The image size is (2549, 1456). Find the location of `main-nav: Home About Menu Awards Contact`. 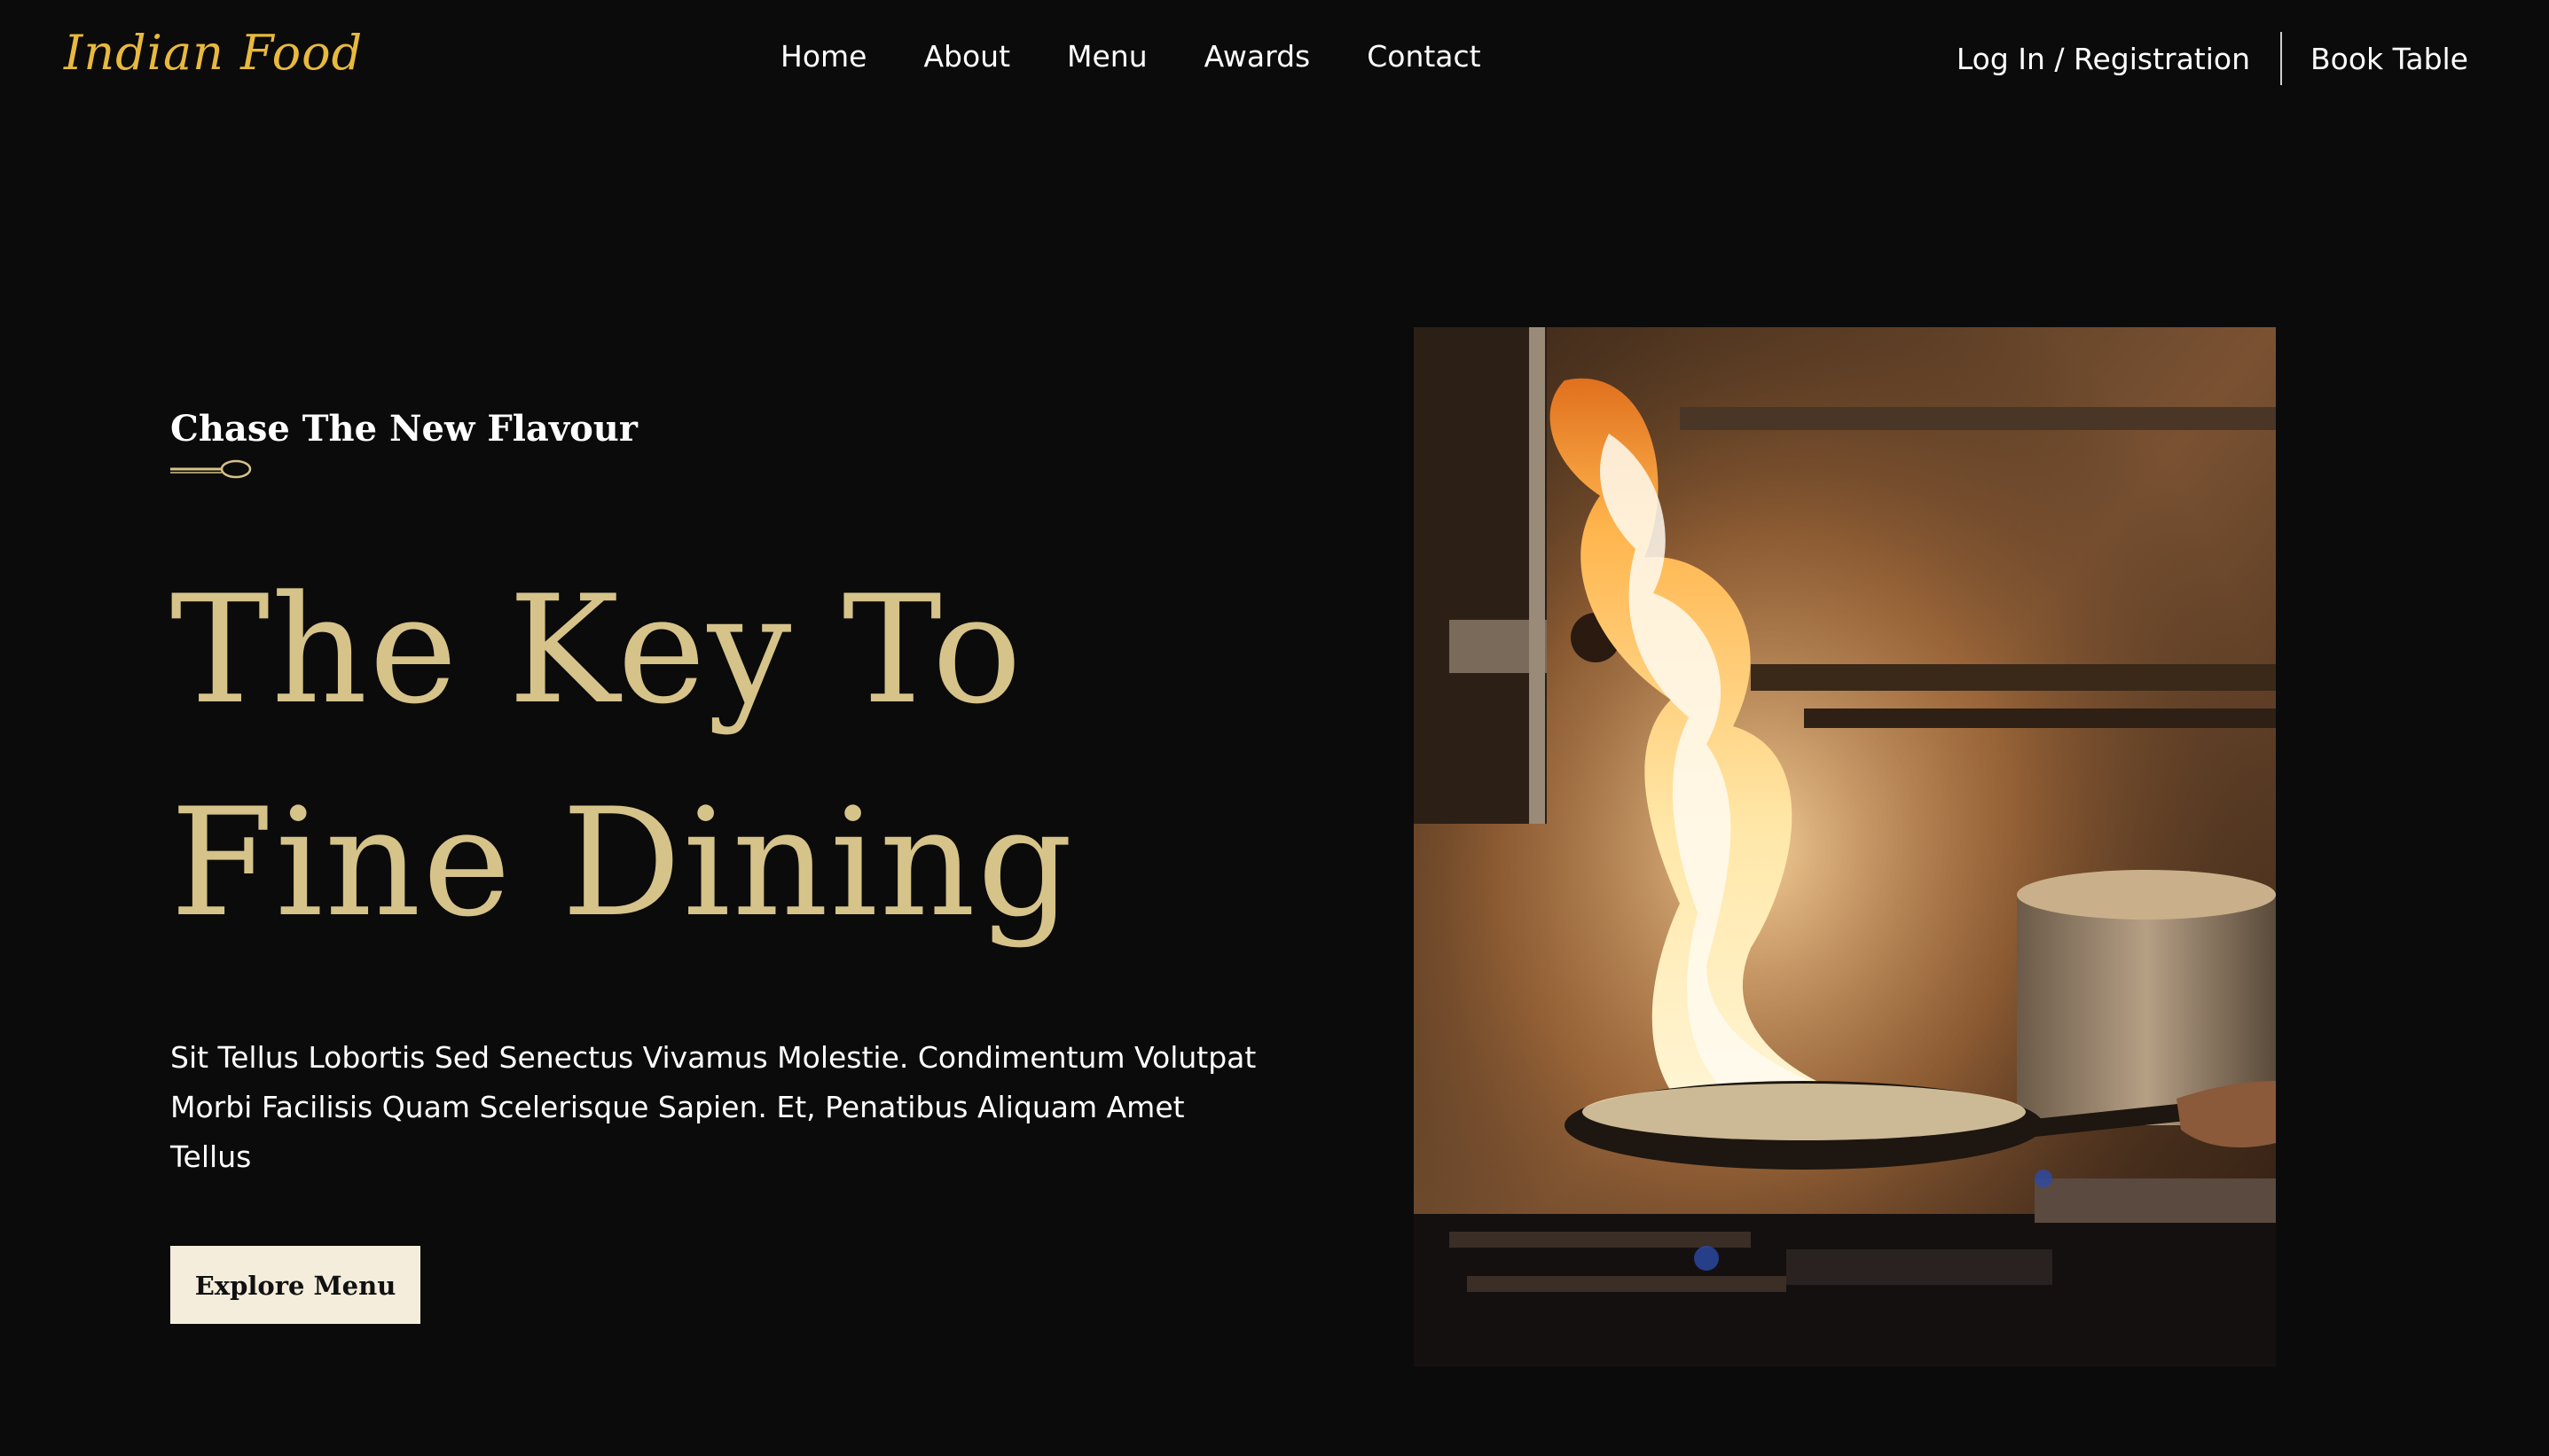

main-nav: Home About Menu Awards Contact is located at coordinates (1130, 56).